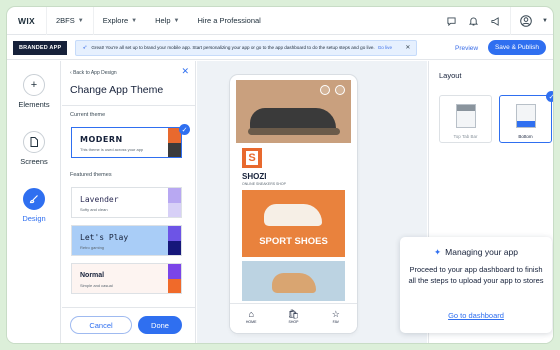 The height and width of the screenshot is (350, 560). What do you see at coordinates (451, 21) in the screenshot?
I see `chat-icon` at bounding box center [451, 21].